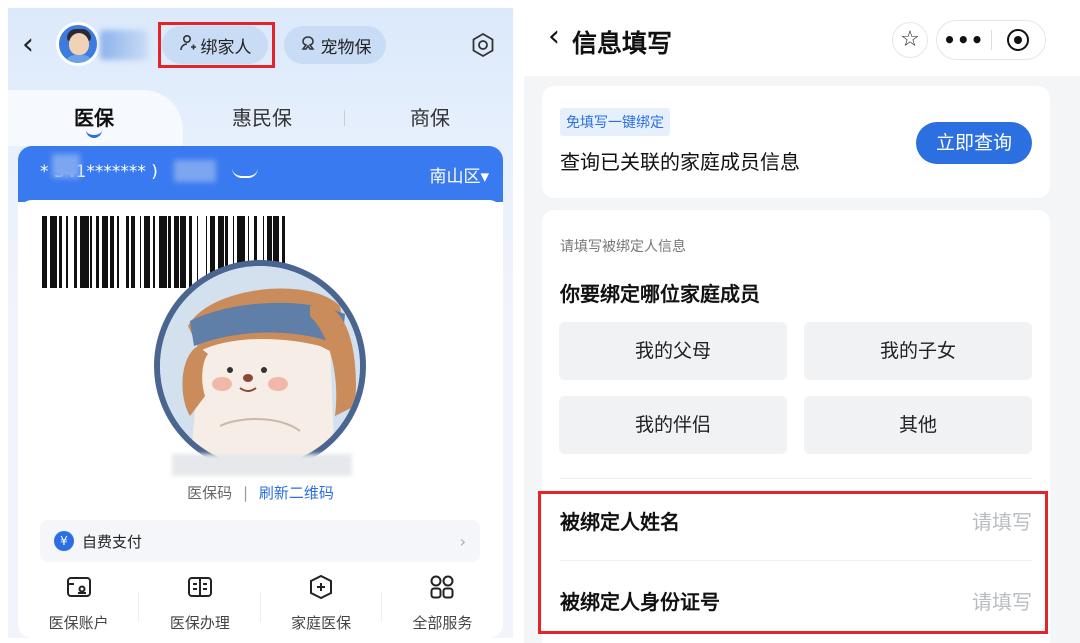 This screenshot has height=643, width=1080. Describe the element at coordinates (802, 38) in the screenshot. I see `form-header: ‹ 信息填写 ☆ •••` at that location.